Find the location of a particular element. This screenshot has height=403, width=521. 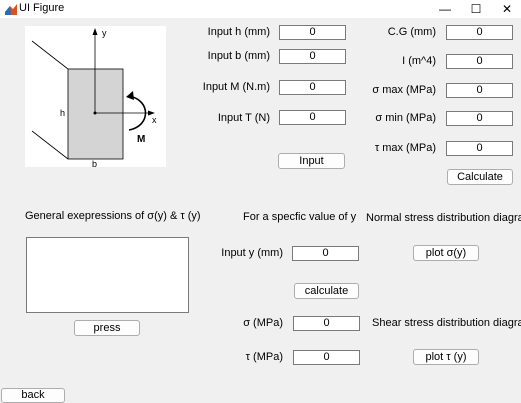

input-t-label: Input T (N) is located at coordinates (243, 118).